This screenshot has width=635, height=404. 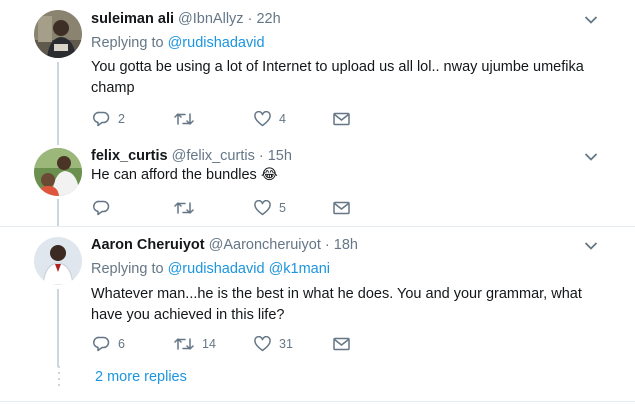 I want to click on reply-button, so click(x=105, y=208).